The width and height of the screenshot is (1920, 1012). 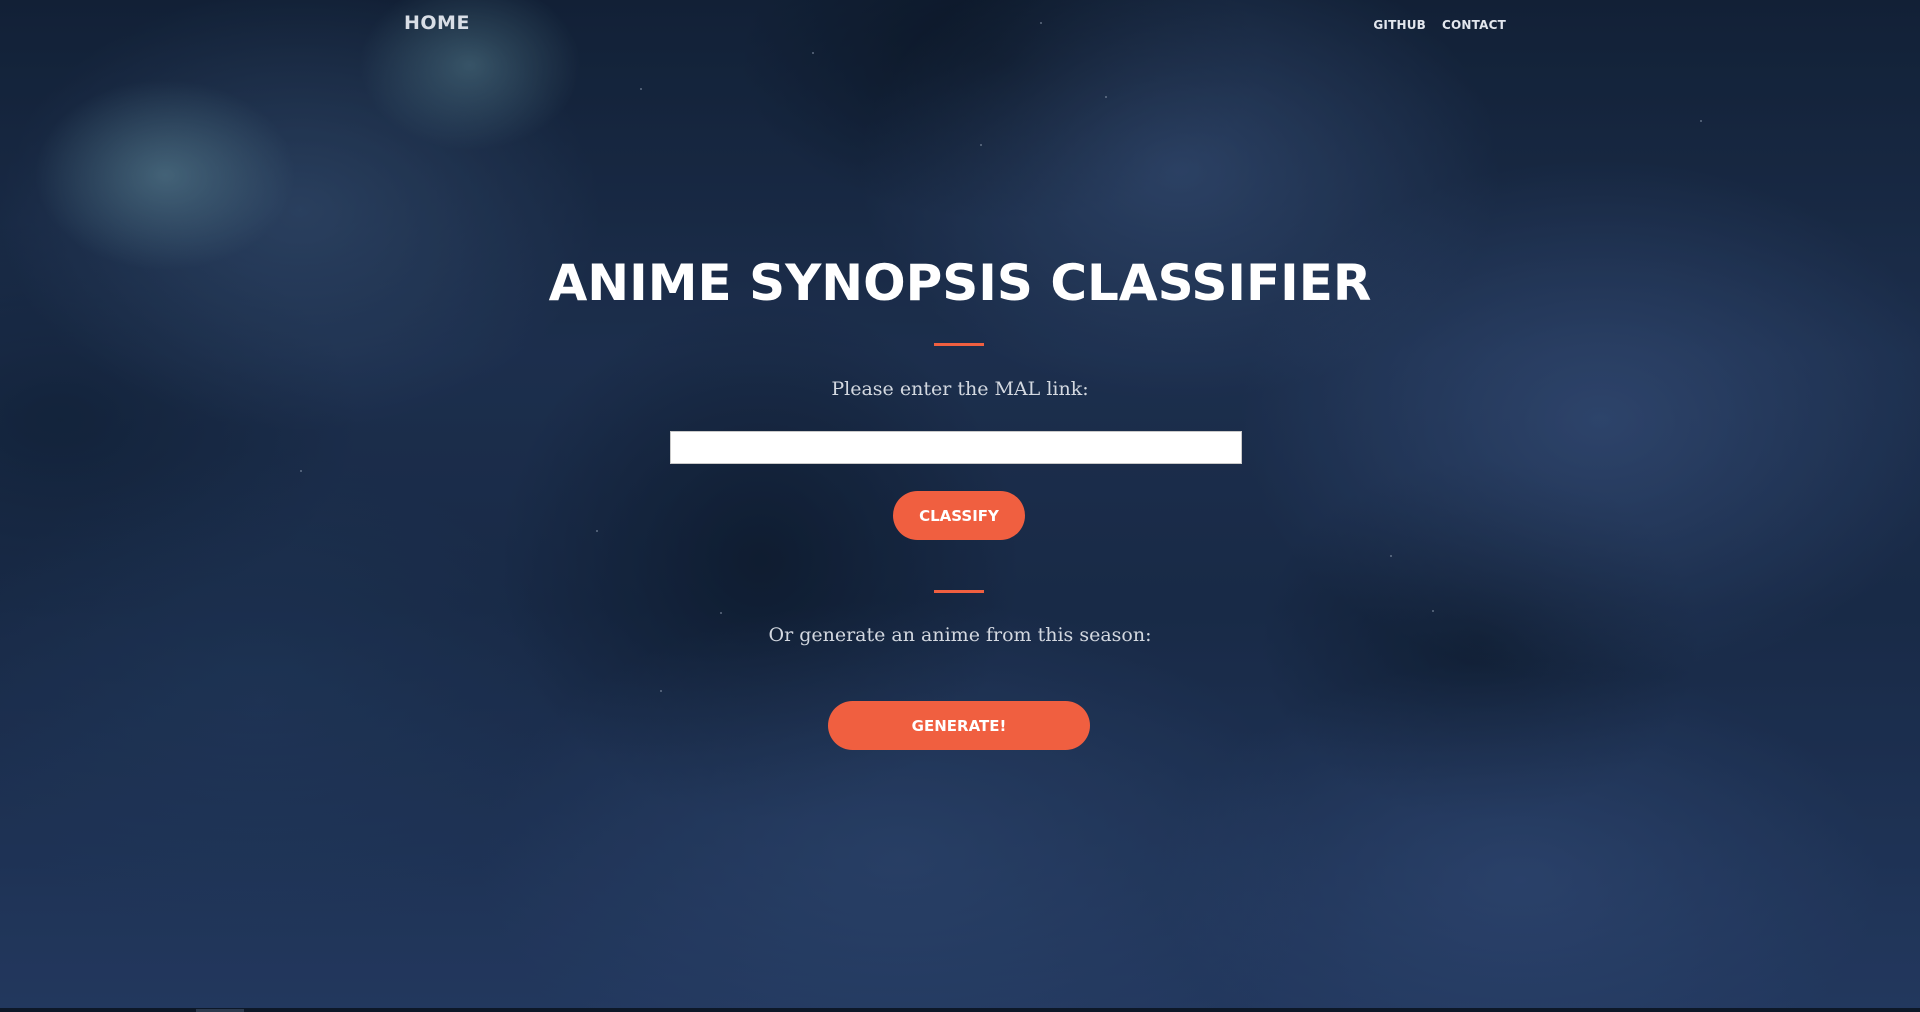 What do you see at coordinates (959, 515) in the screenshot?
I see `classify-button: CLASSIFY` at bounding box center [959, 515].